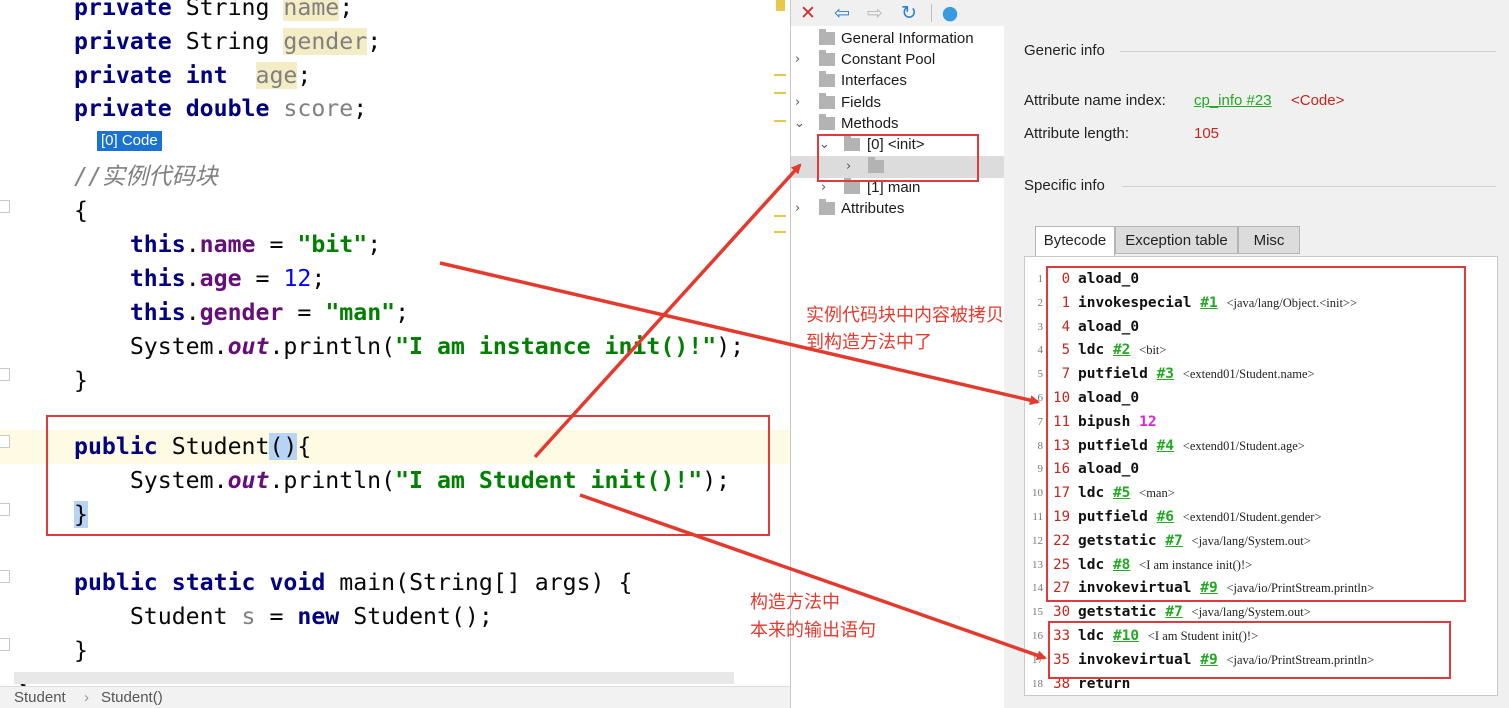 The image size is (1509, 708). I want to click on tree-node-label: Constant Pool, so click(888, 59).